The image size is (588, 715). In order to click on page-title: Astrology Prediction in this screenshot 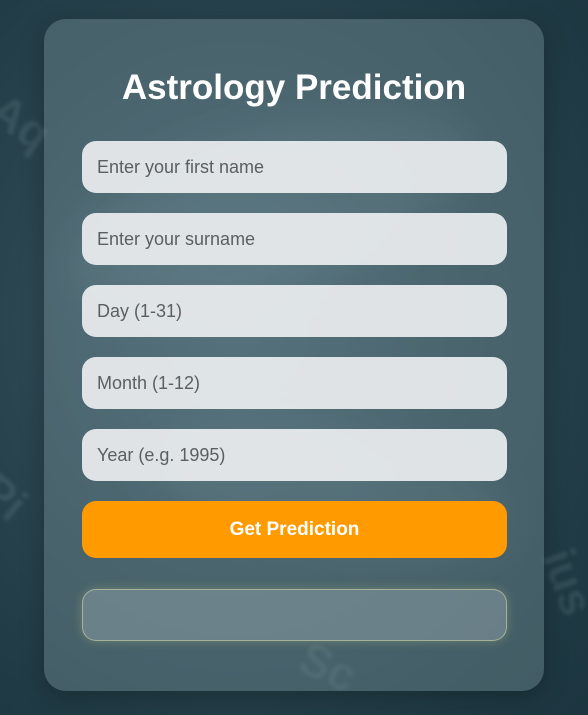, I will do `click(294, 87)`.